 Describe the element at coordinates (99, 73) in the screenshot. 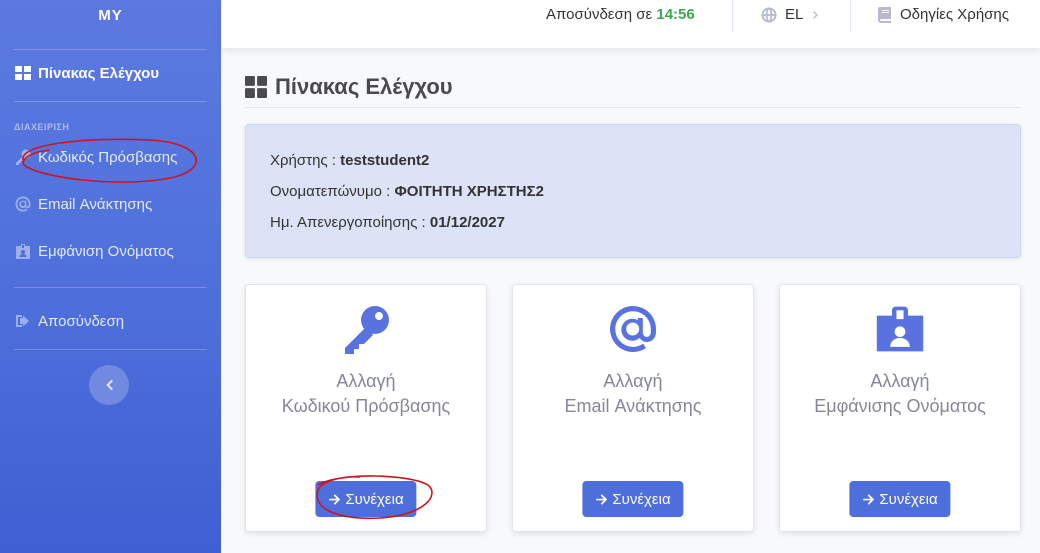

I see `sidebar-item-label: Πίνακας Ελέγχου` at that location.